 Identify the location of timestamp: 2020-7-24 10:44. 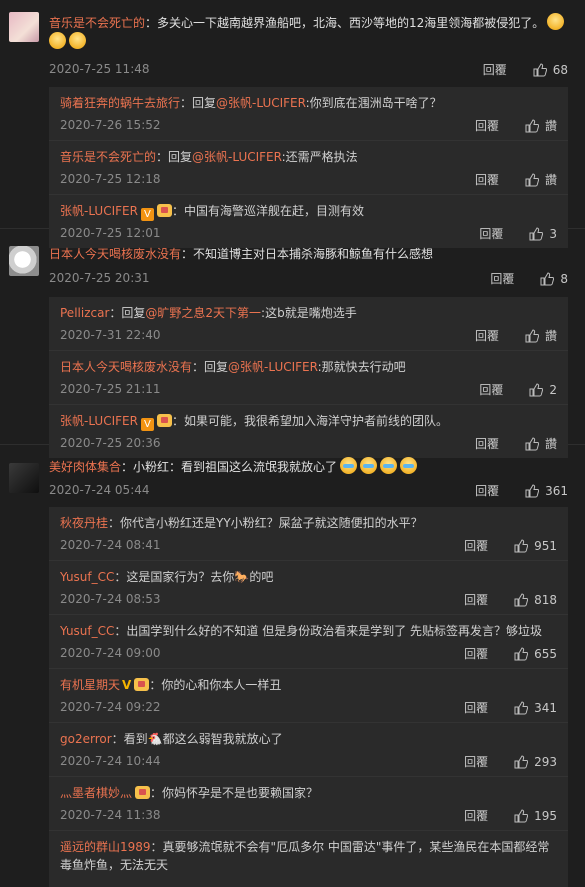
(110, 761).